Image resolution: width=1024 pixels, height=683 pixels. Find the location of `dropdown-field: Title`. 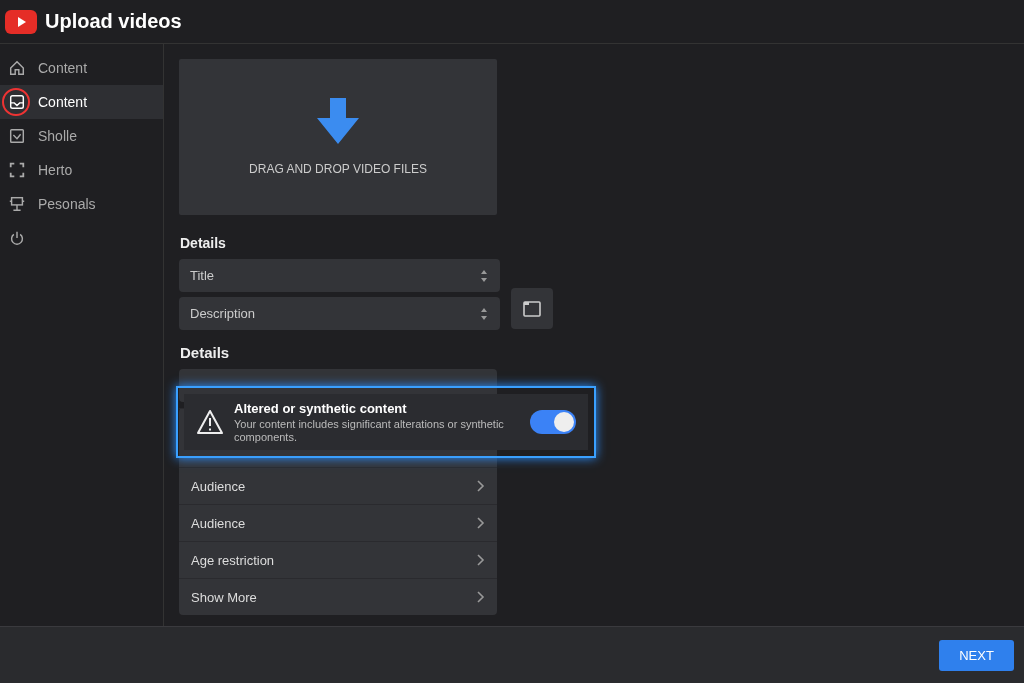

dropdown-field: Title is located at coordinates (339, 275).